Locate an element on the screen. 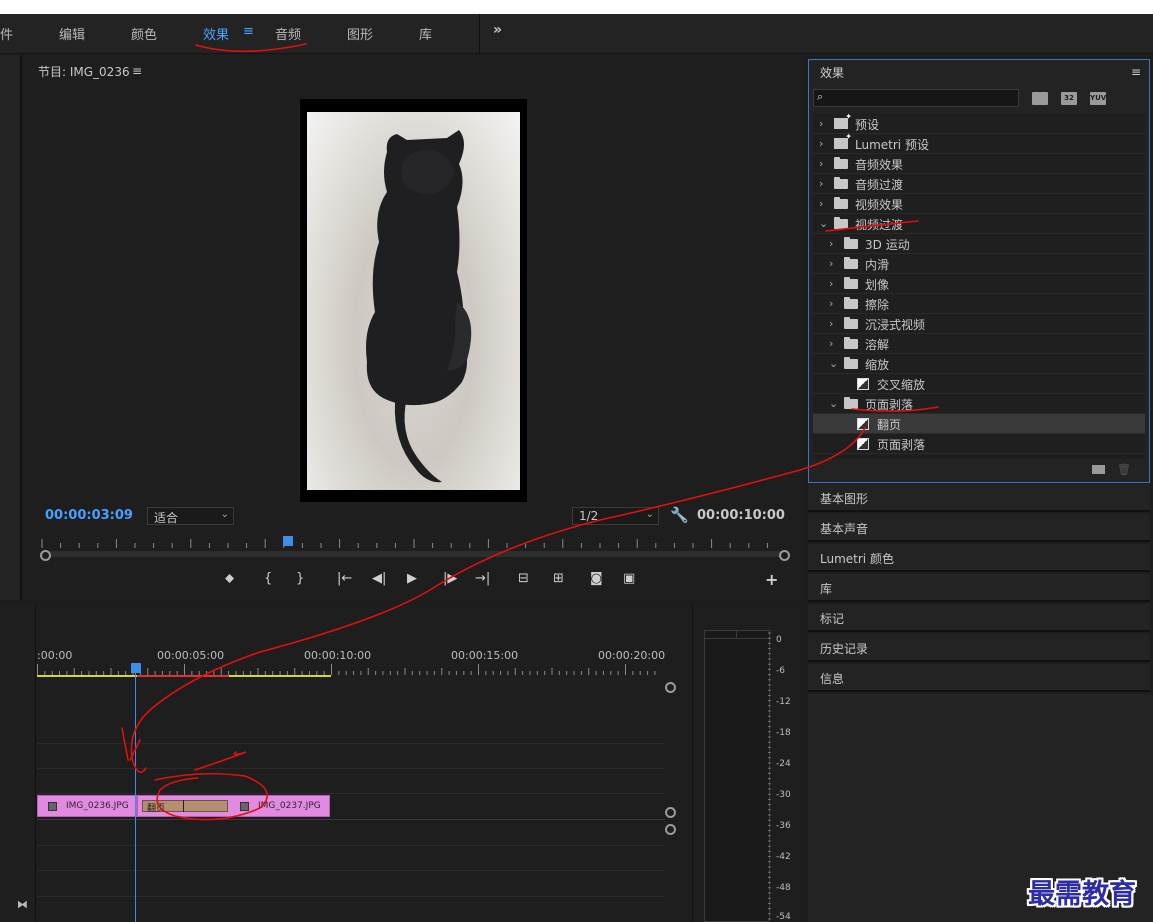 This screenshot has width=1153, height=922. step-back-icon: ◀| is located at coordinates (379, 578).